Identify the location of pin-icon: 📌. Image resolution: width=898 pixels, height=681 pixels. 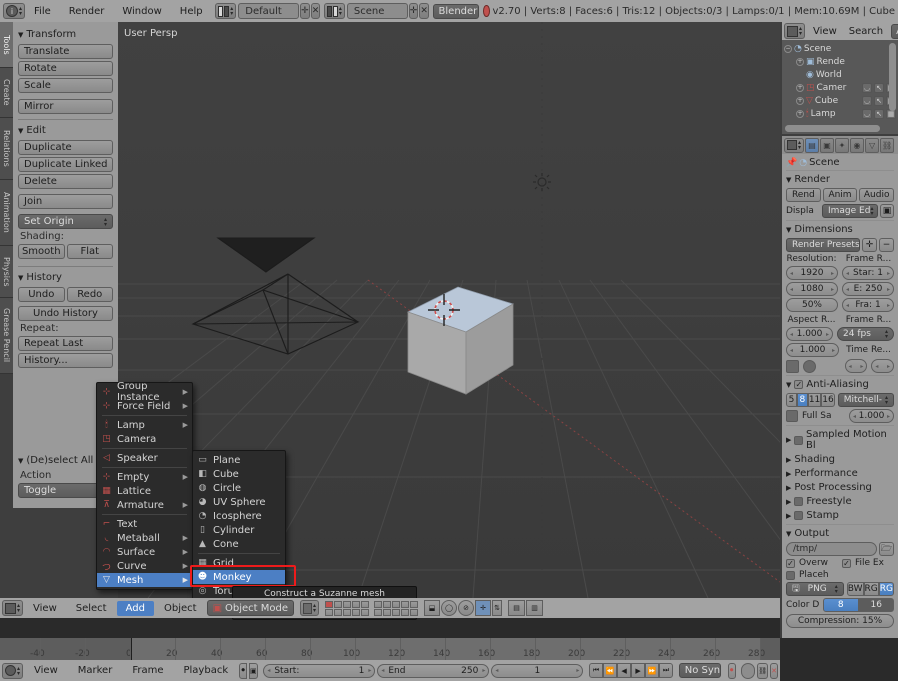
(791, 163).